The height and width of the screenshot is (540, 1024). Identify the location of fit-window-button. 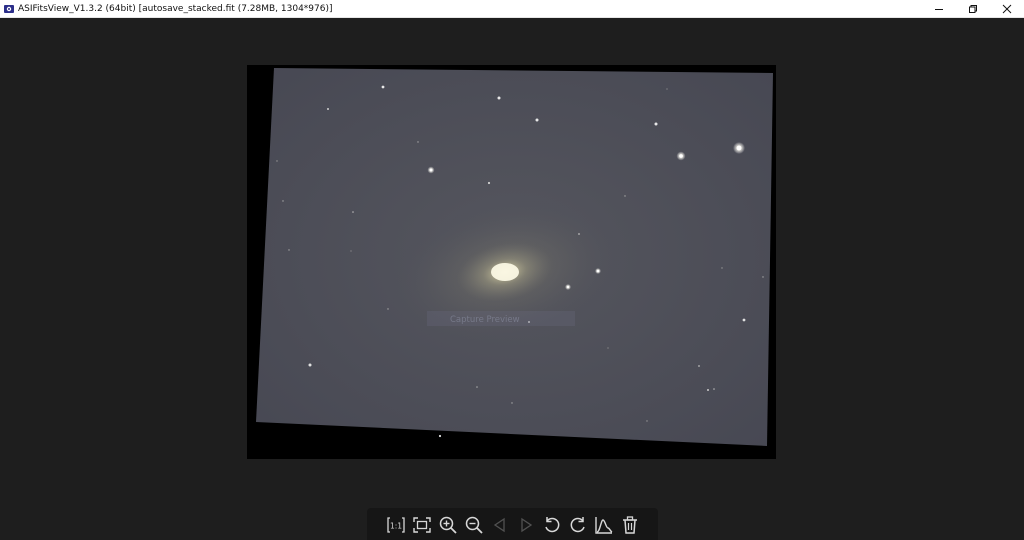
(421, 525).